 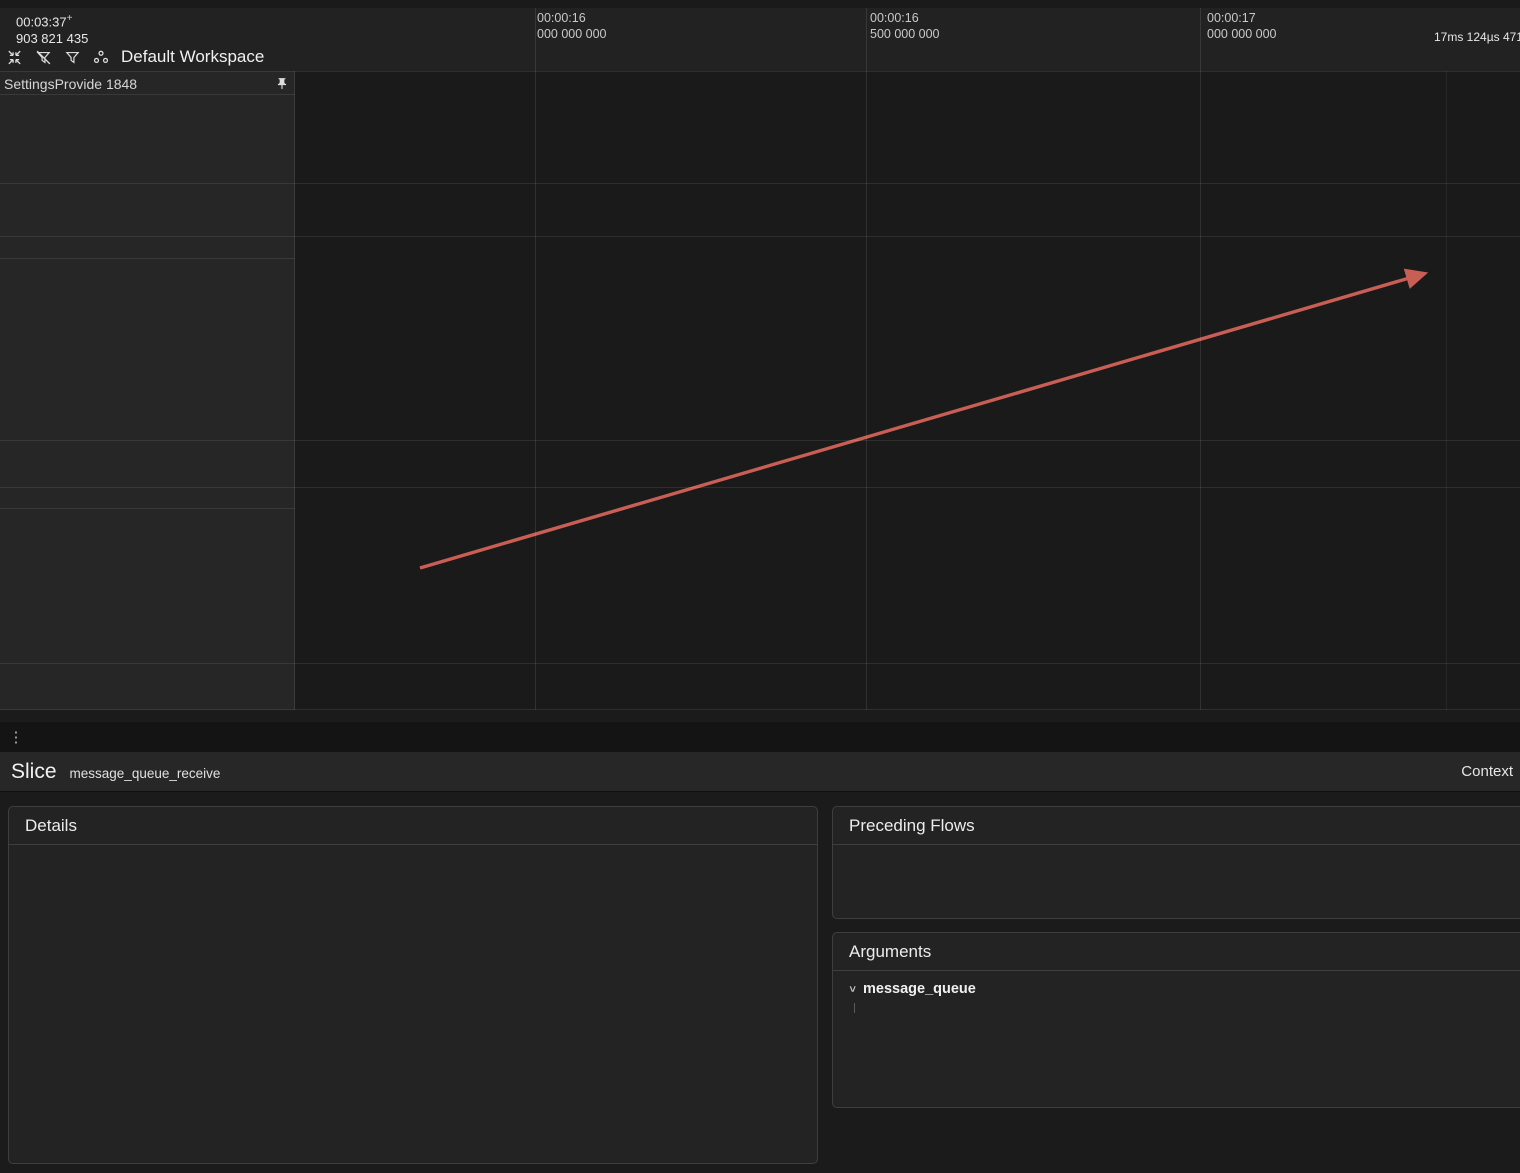 What do you see at coordinates (760, 737) in the screenshot?
I see `tab-bar: ⋮` at bounding box center [760, 737].